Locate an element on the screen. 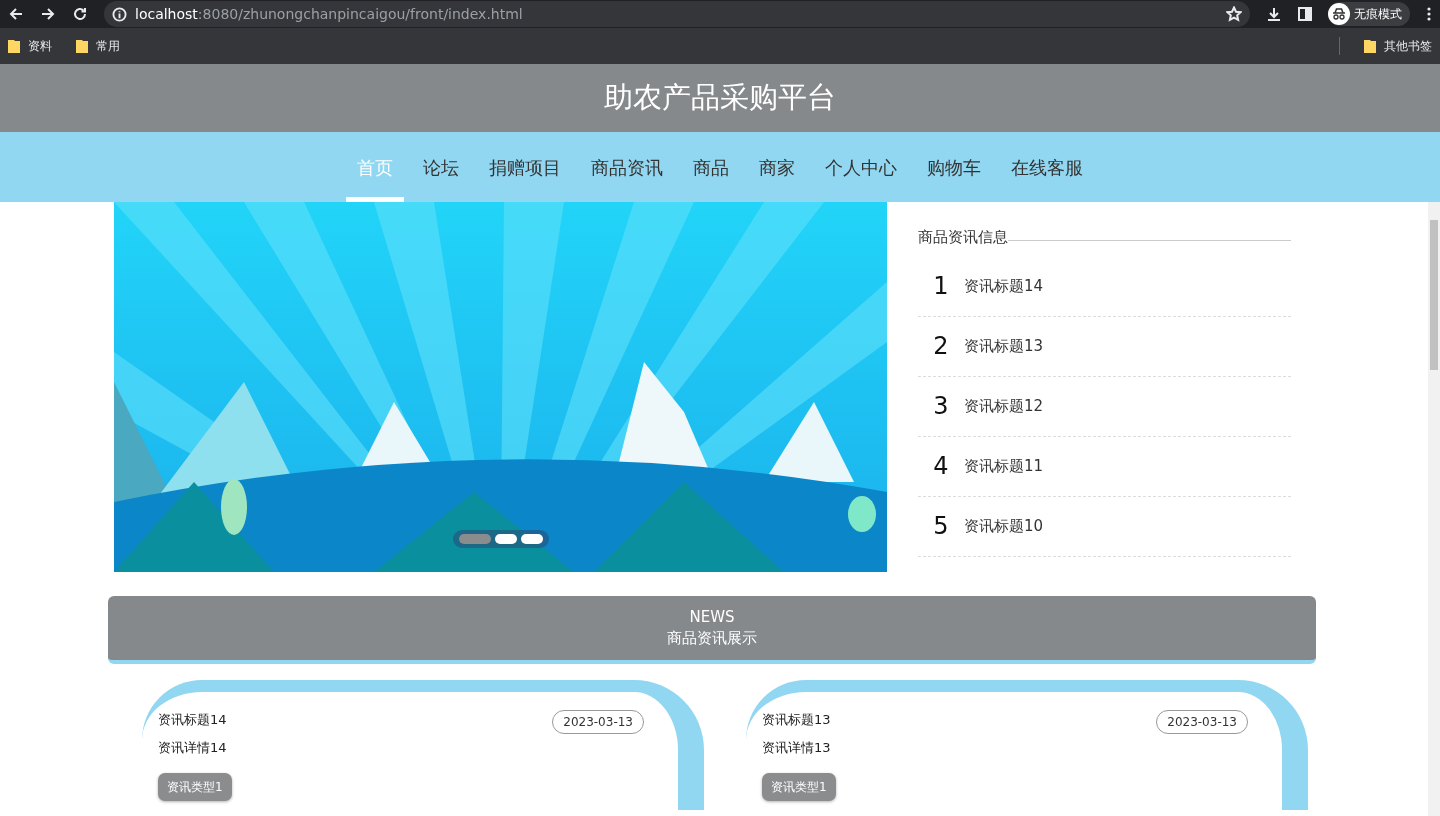  scrollbar is located at coordinates (1434, 509).